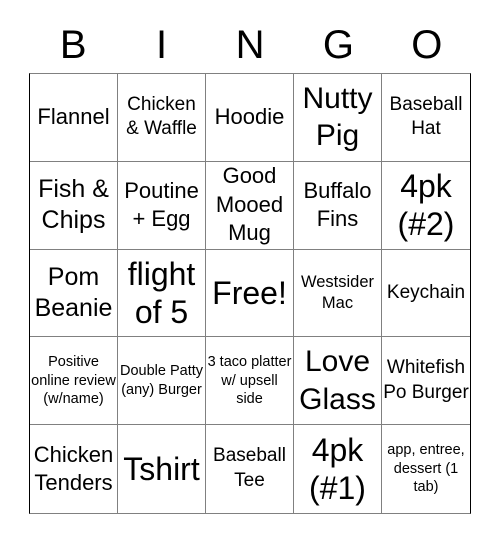  I want to click on bingo-header: B I N G O, so click(250, 45).